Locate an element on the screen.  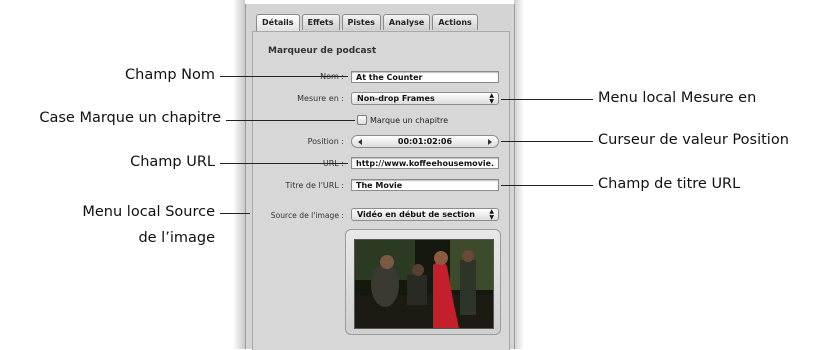
panel-shadow-right is located at coordinates (519, 174).